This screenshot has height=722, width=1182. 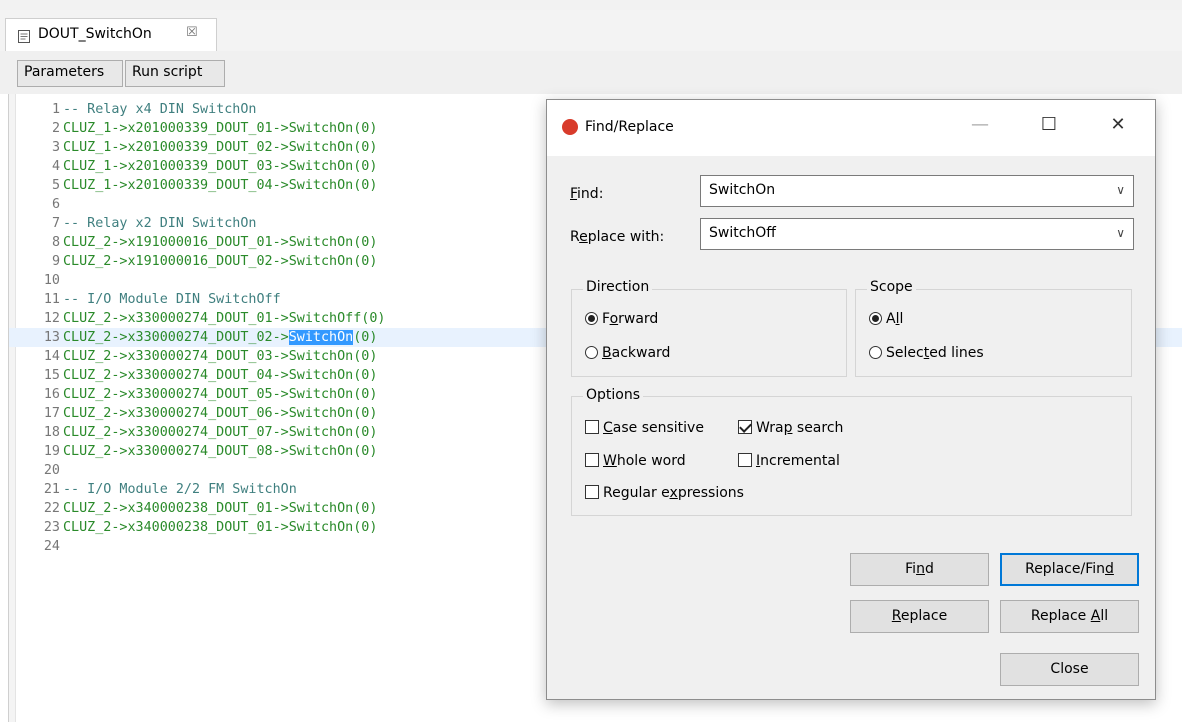 What do you see at coordinates (629, 127) in the screenshot?
I see `dialog-title: Find/Replace` at bounding box center [629, 127].